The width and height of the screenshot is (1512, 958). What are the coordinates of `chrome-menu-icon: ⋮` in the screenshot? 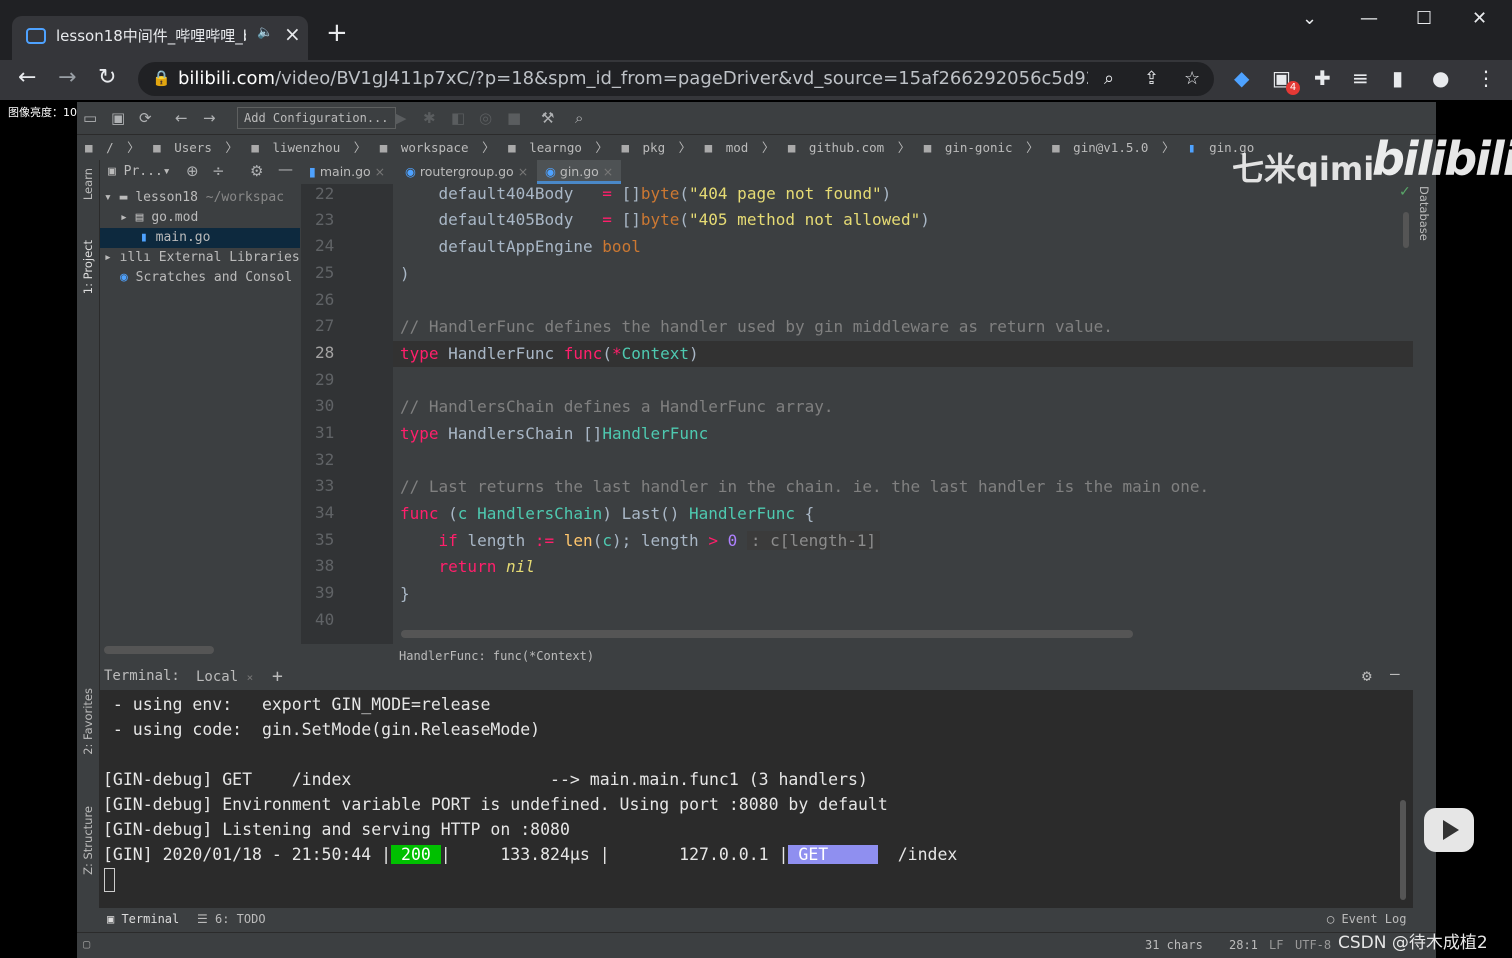 It's located at (1486, 78).